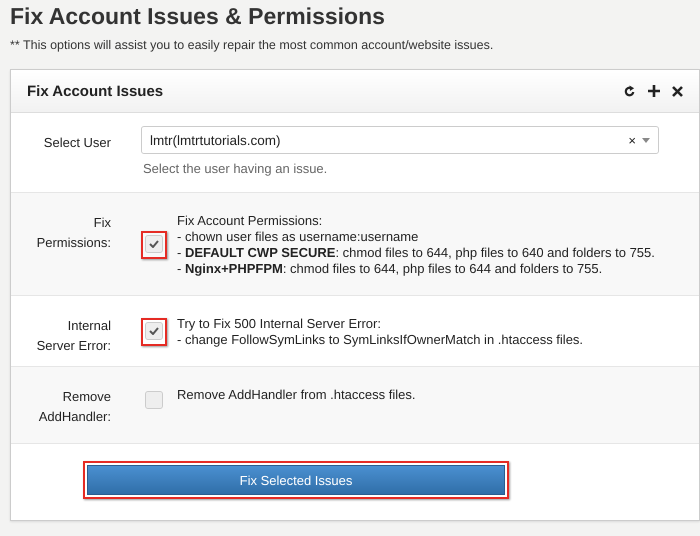 Image resolution: width=700 pixels, height=536 pixels. What do you see at coordinates (74, 407) in the screenshot?
I see `option-label: Remove AddHandler:` at bounding box center [74, 407].